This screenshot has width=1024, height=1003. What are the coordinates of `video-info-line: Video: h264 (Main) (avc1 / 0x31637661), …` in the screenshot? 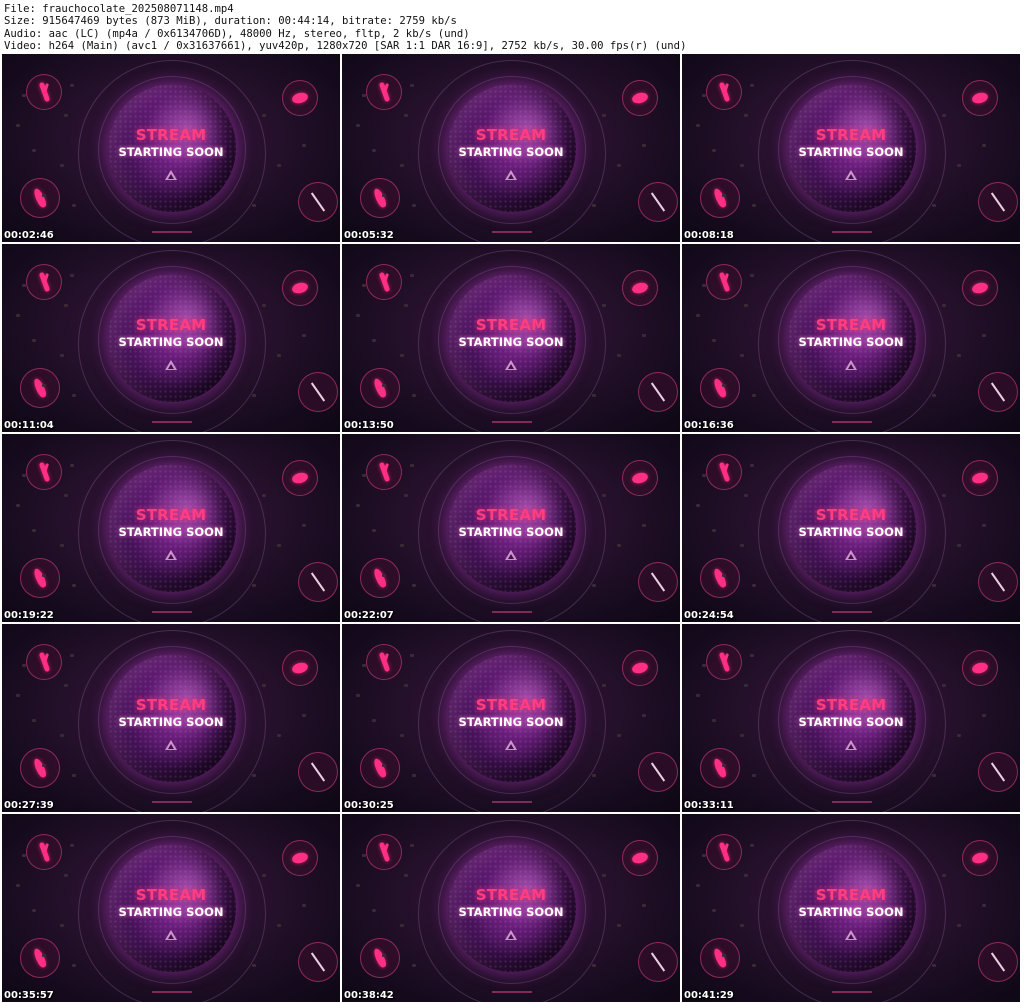 It's located at (345, 45).